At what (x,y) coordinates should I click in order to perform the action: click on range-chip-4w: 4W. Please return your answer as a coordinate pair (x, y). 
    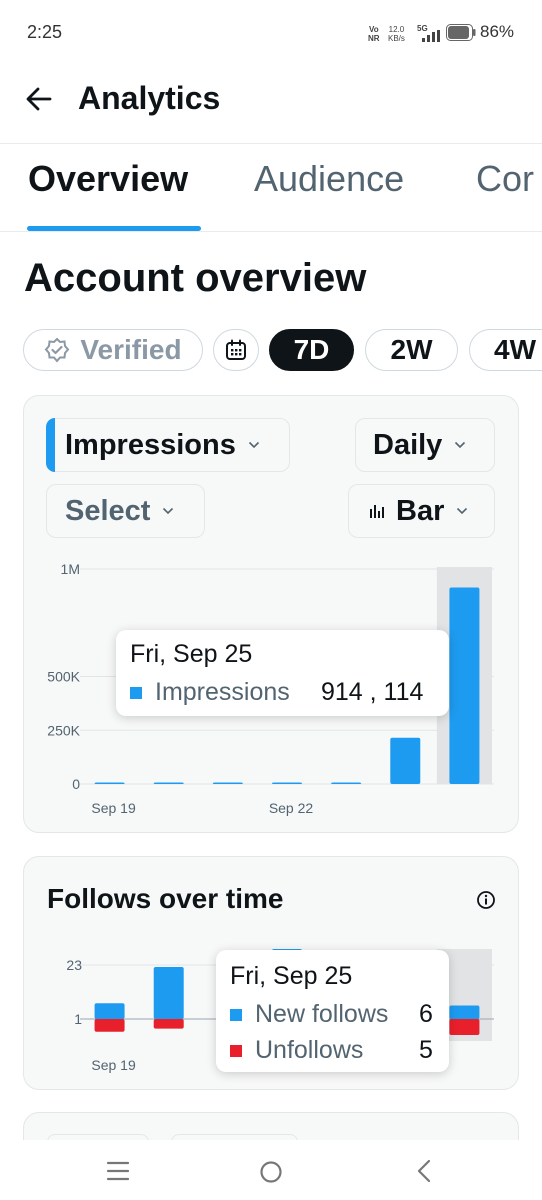
    Looking at the image, I should click on (505, 350).